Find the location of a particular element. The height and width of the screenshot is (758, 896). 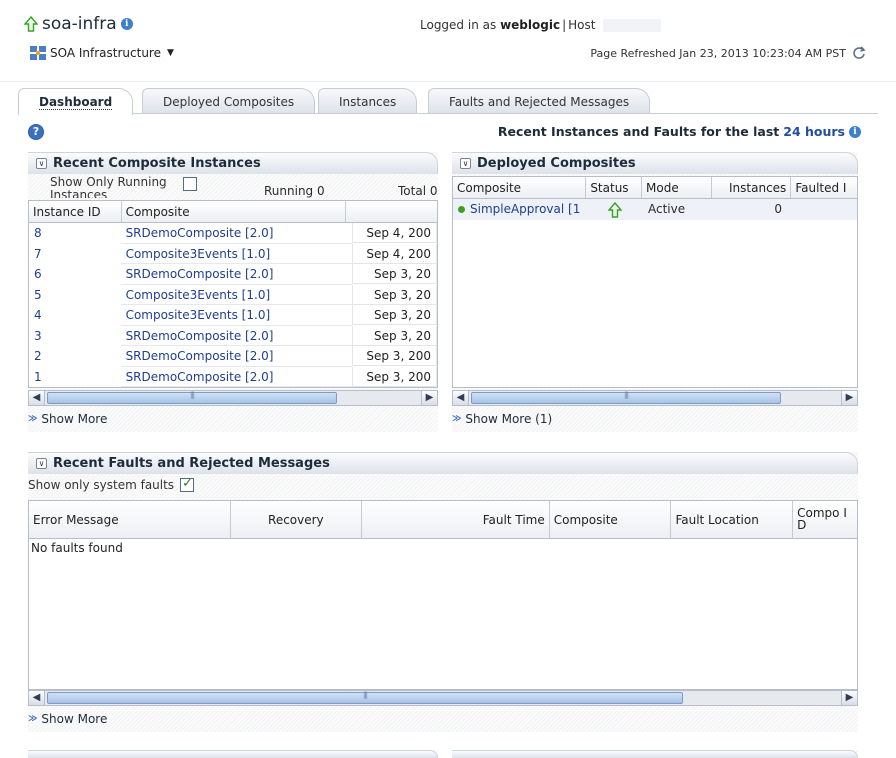

host-value is located at coordinates (632, 25).